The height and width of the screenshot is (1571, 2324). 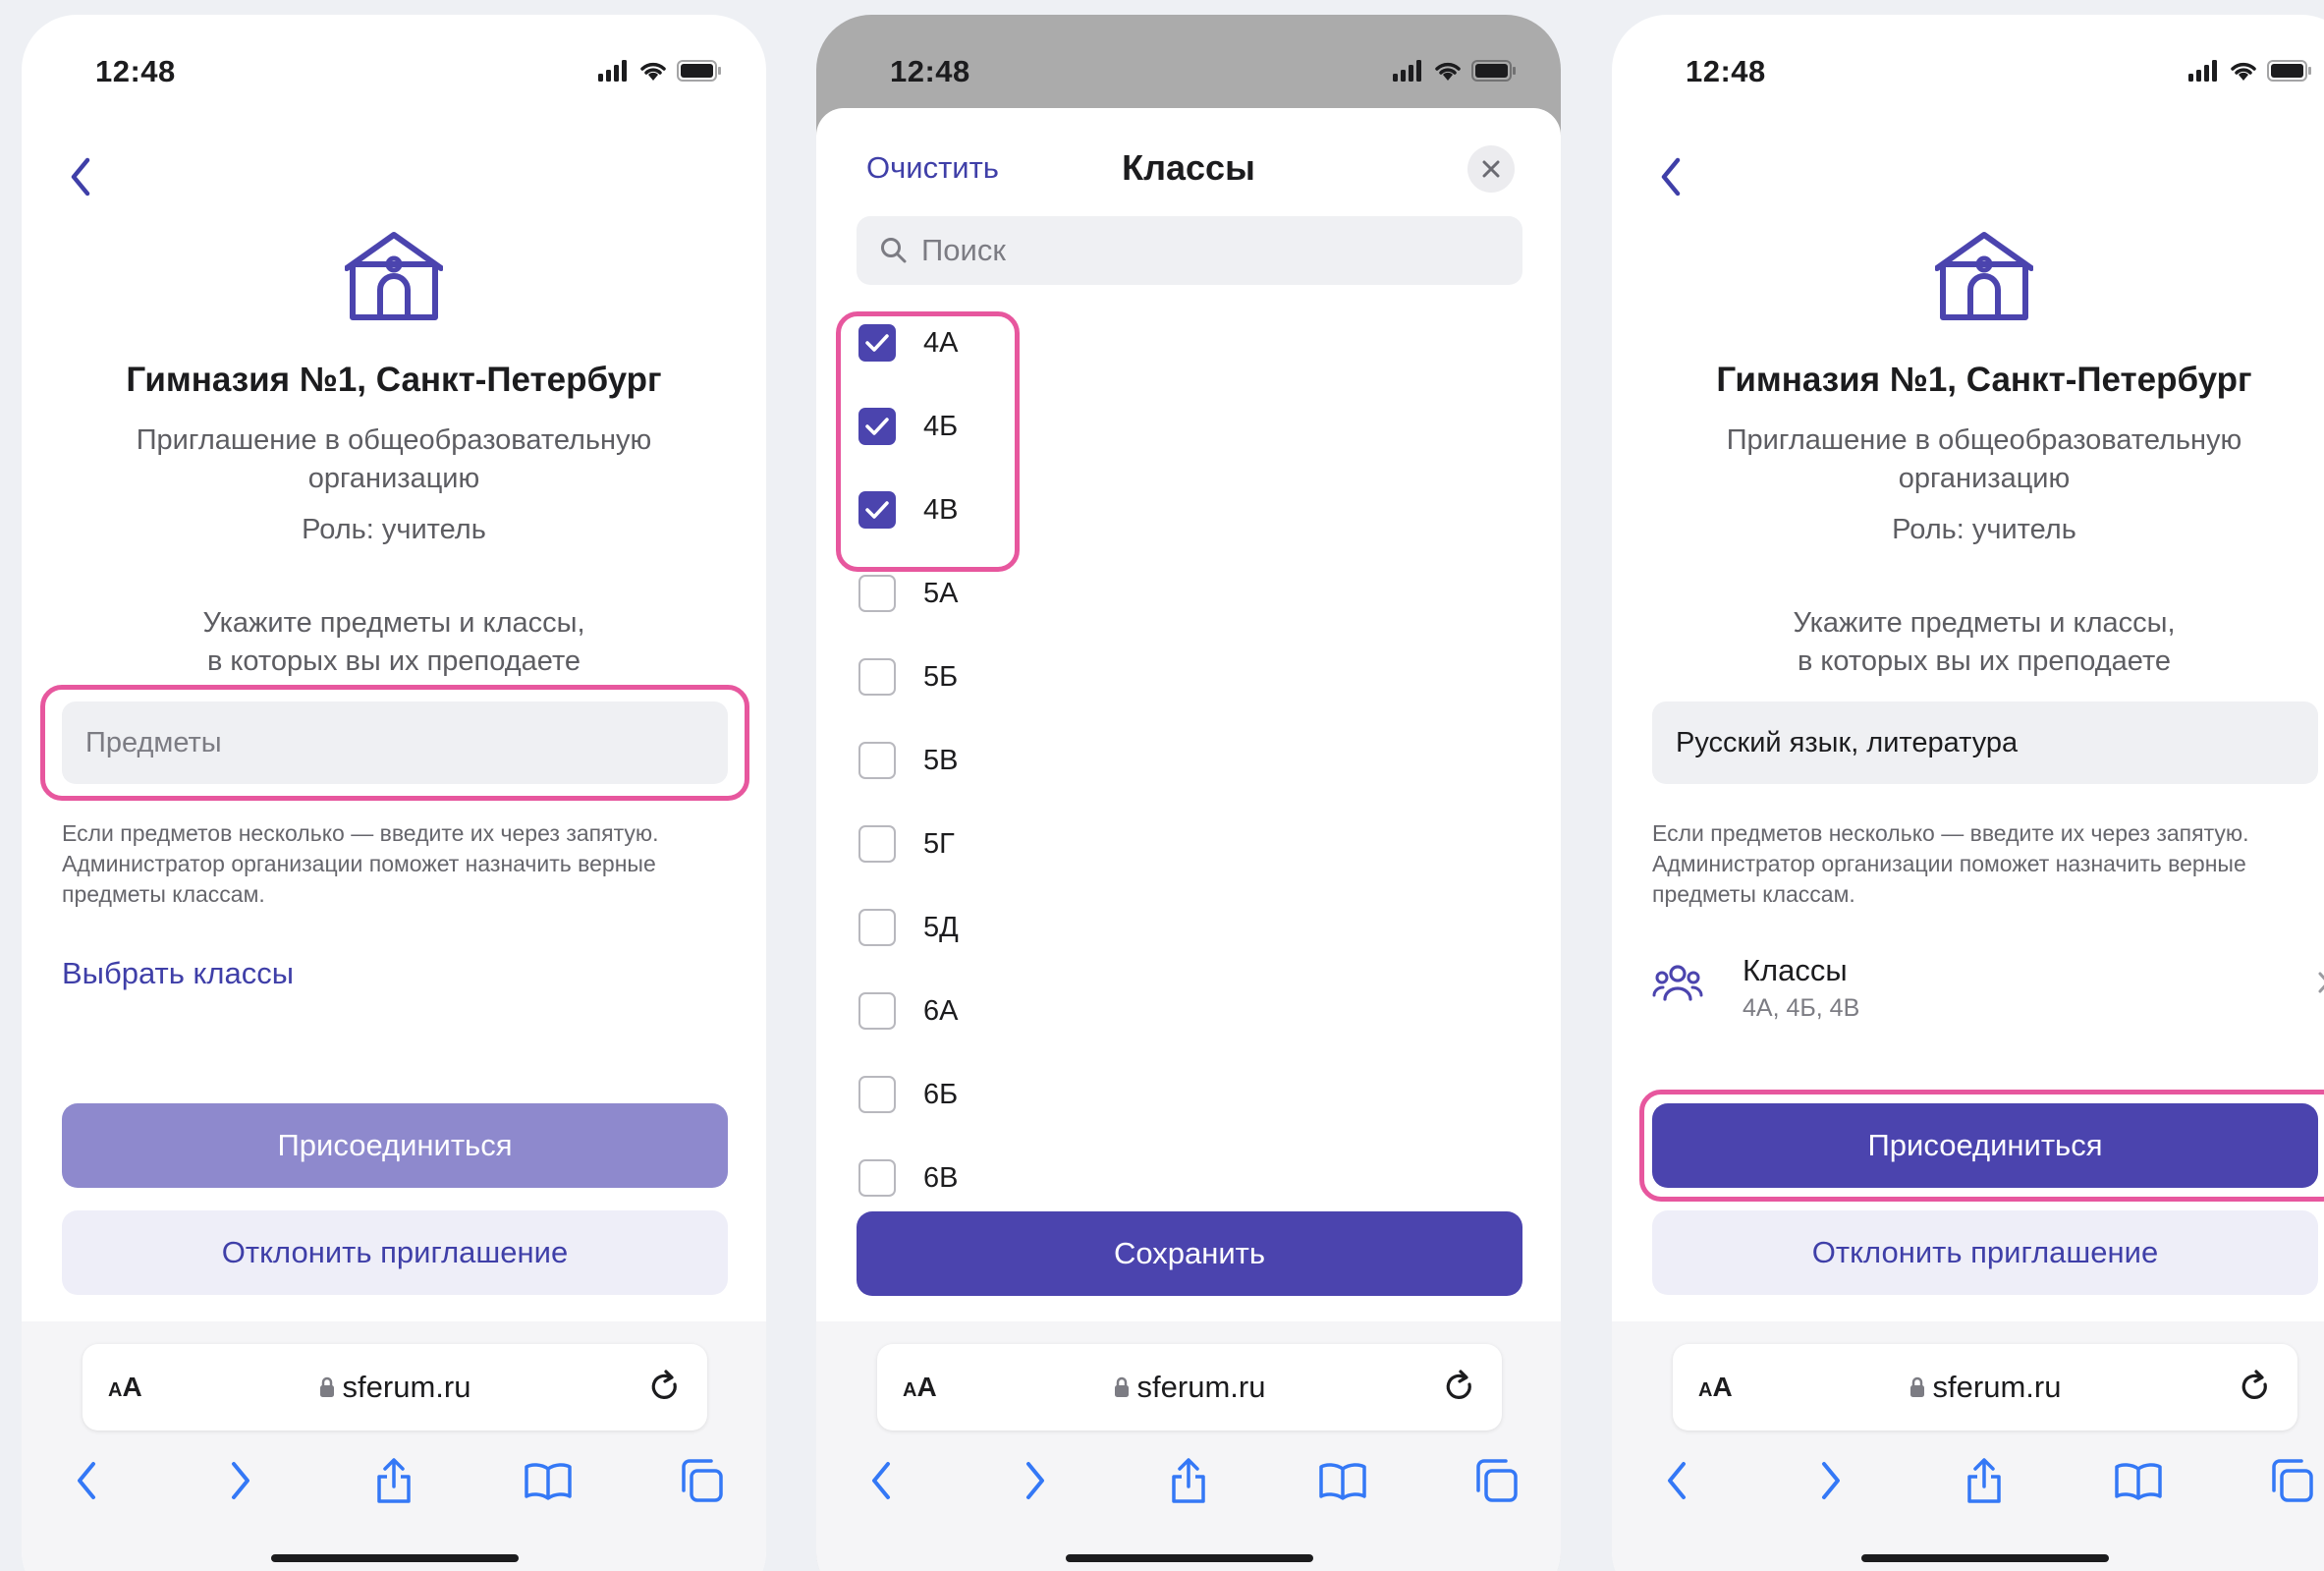 I want to click on browser-chrome: AA sferum.ru, so click(x=1968, y=1446).